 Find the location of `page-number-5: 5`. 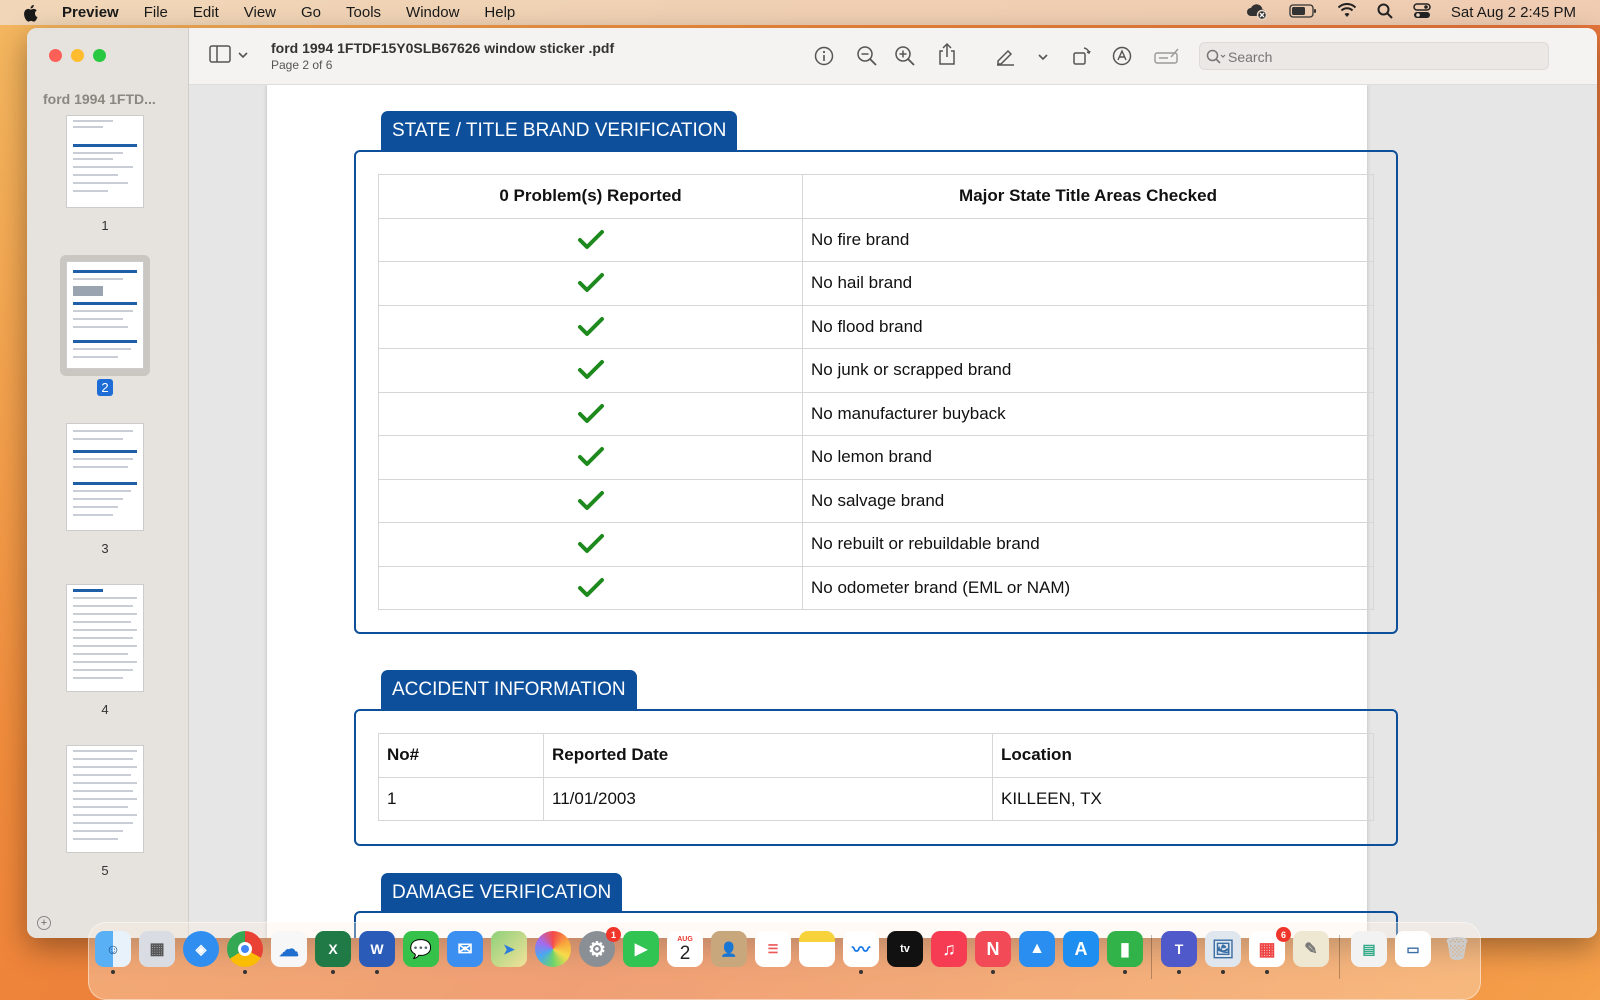

page-number-5: 5 is located at coordinates (105, 870).